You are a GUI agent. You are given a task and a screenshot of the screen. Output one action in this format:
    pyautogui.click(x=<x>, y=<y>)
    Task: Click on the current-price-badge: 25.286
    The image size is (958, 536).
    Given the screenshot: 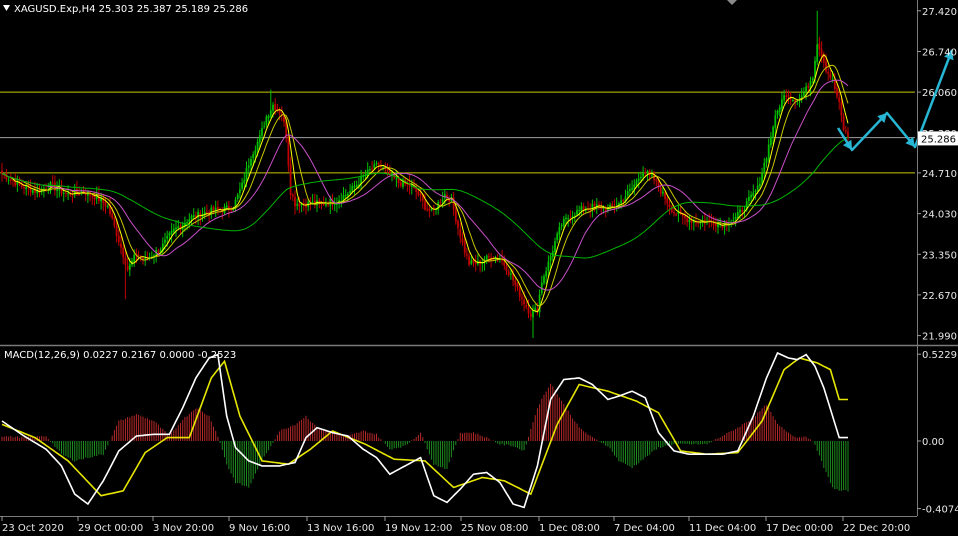 What is the action you would take?
    pyautogui.click(x=938, y=138)
    